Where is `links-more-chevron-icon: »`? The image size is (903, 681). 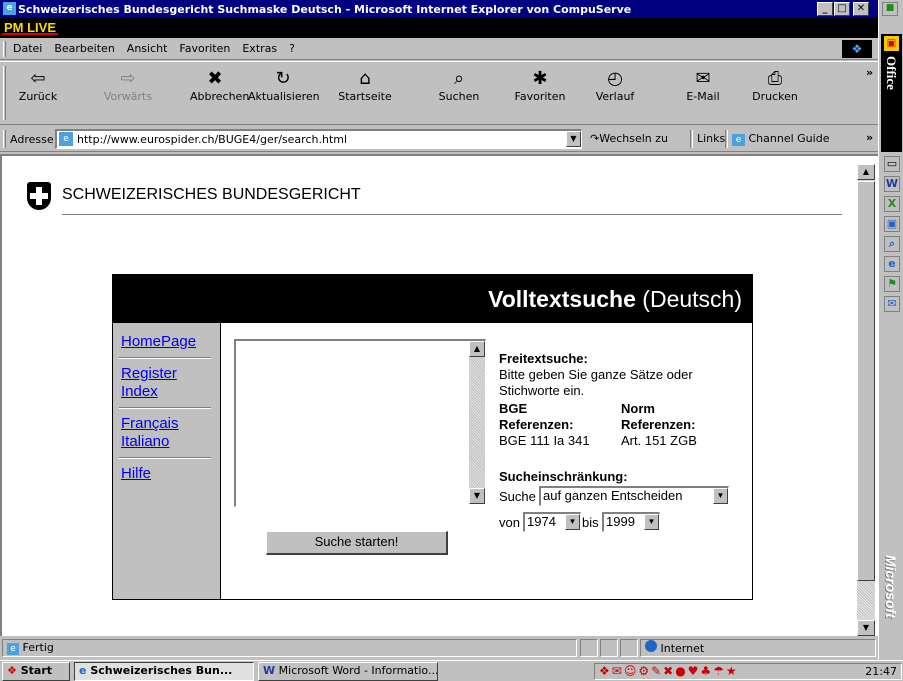 links-more-chevron-icon: » is located at coordinates (869, 137).